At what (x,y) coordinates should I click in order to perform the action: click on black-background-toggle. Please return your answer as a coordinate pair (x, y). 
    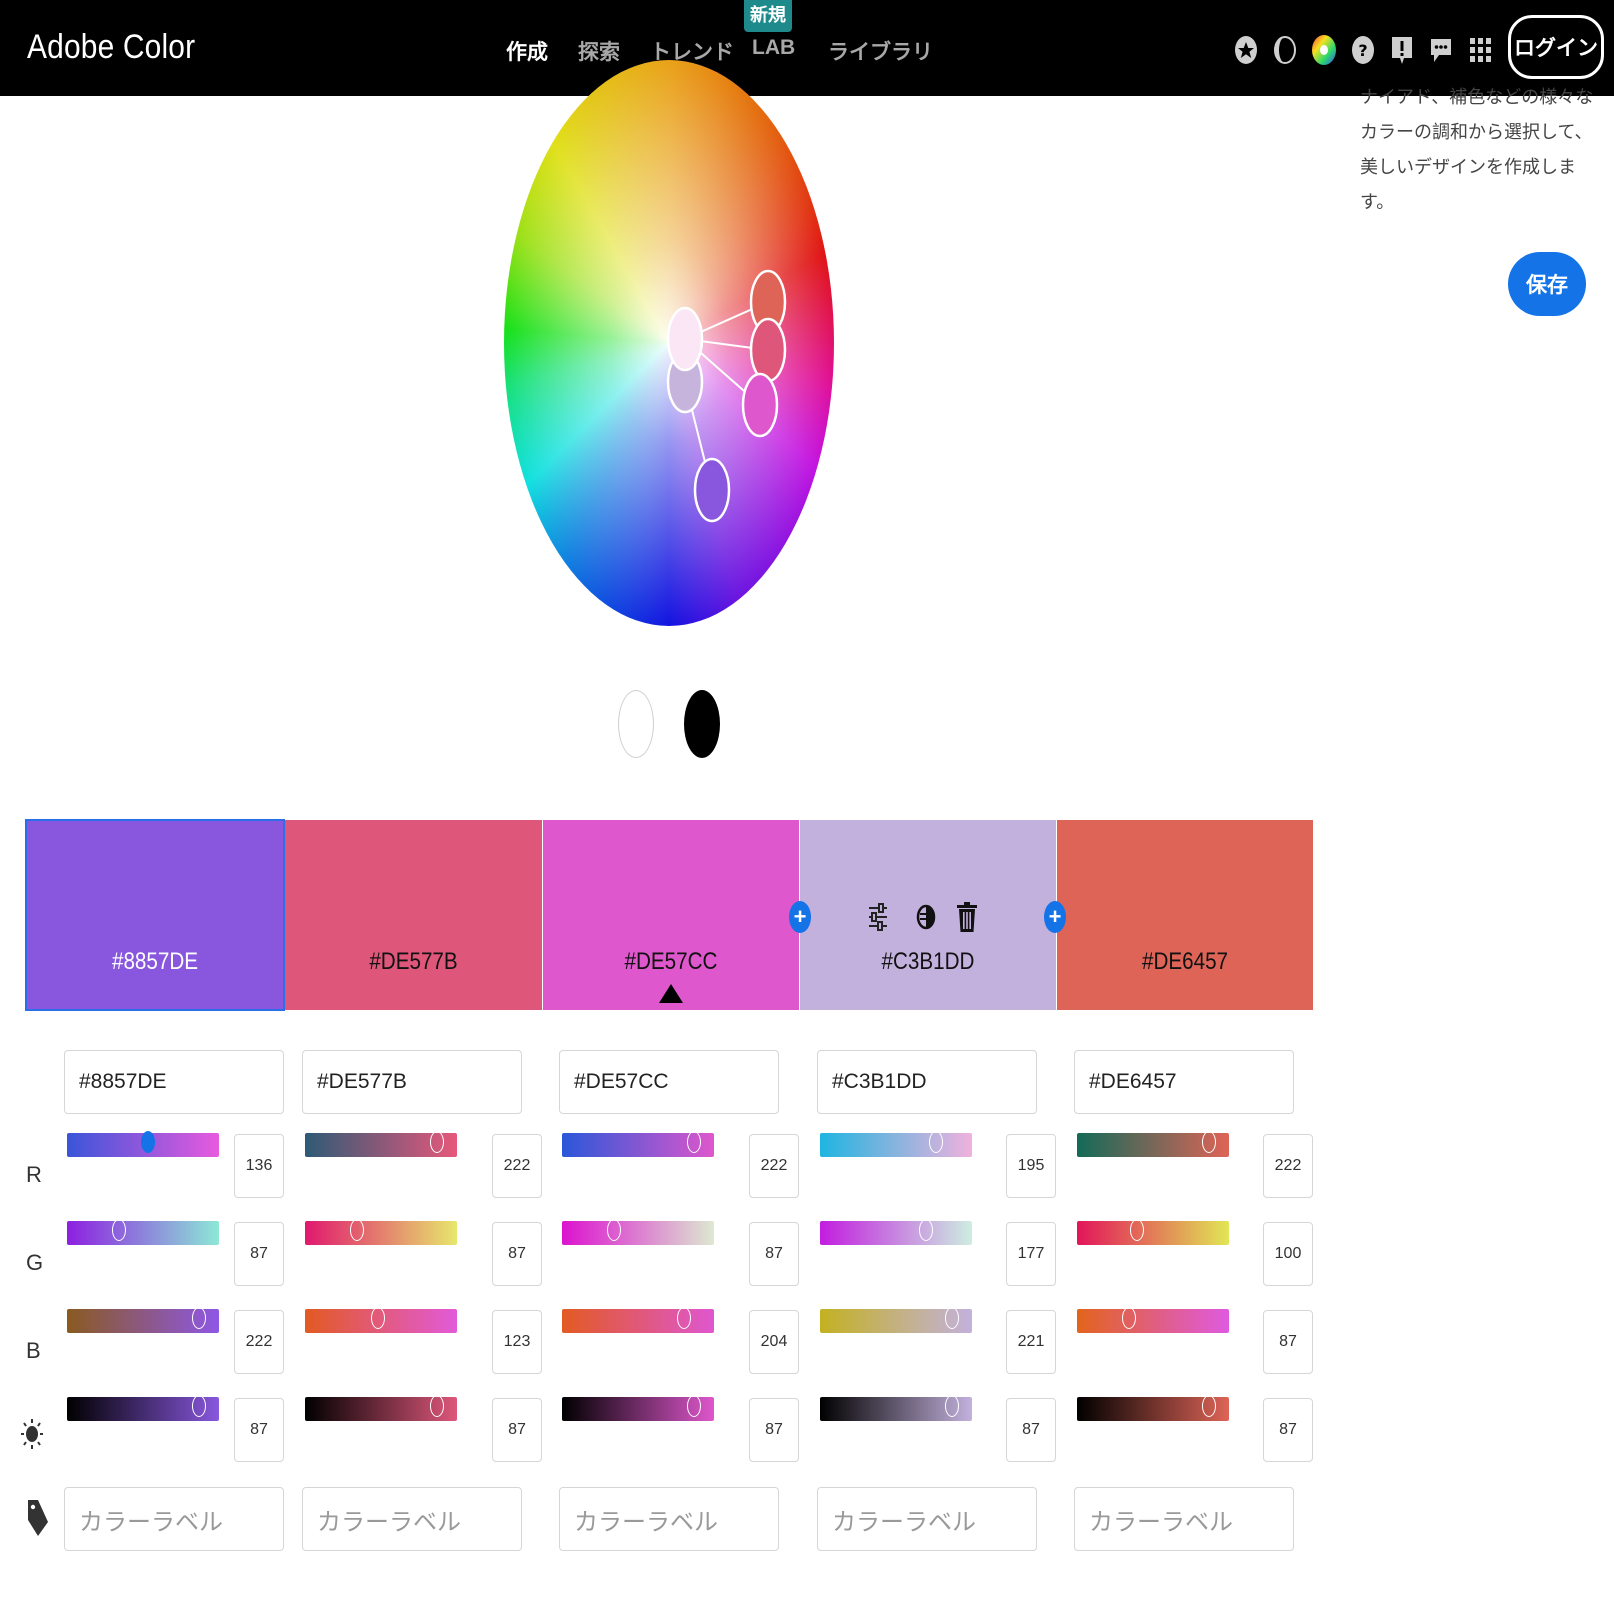
    Looking at the image, I should click on (702, 724).